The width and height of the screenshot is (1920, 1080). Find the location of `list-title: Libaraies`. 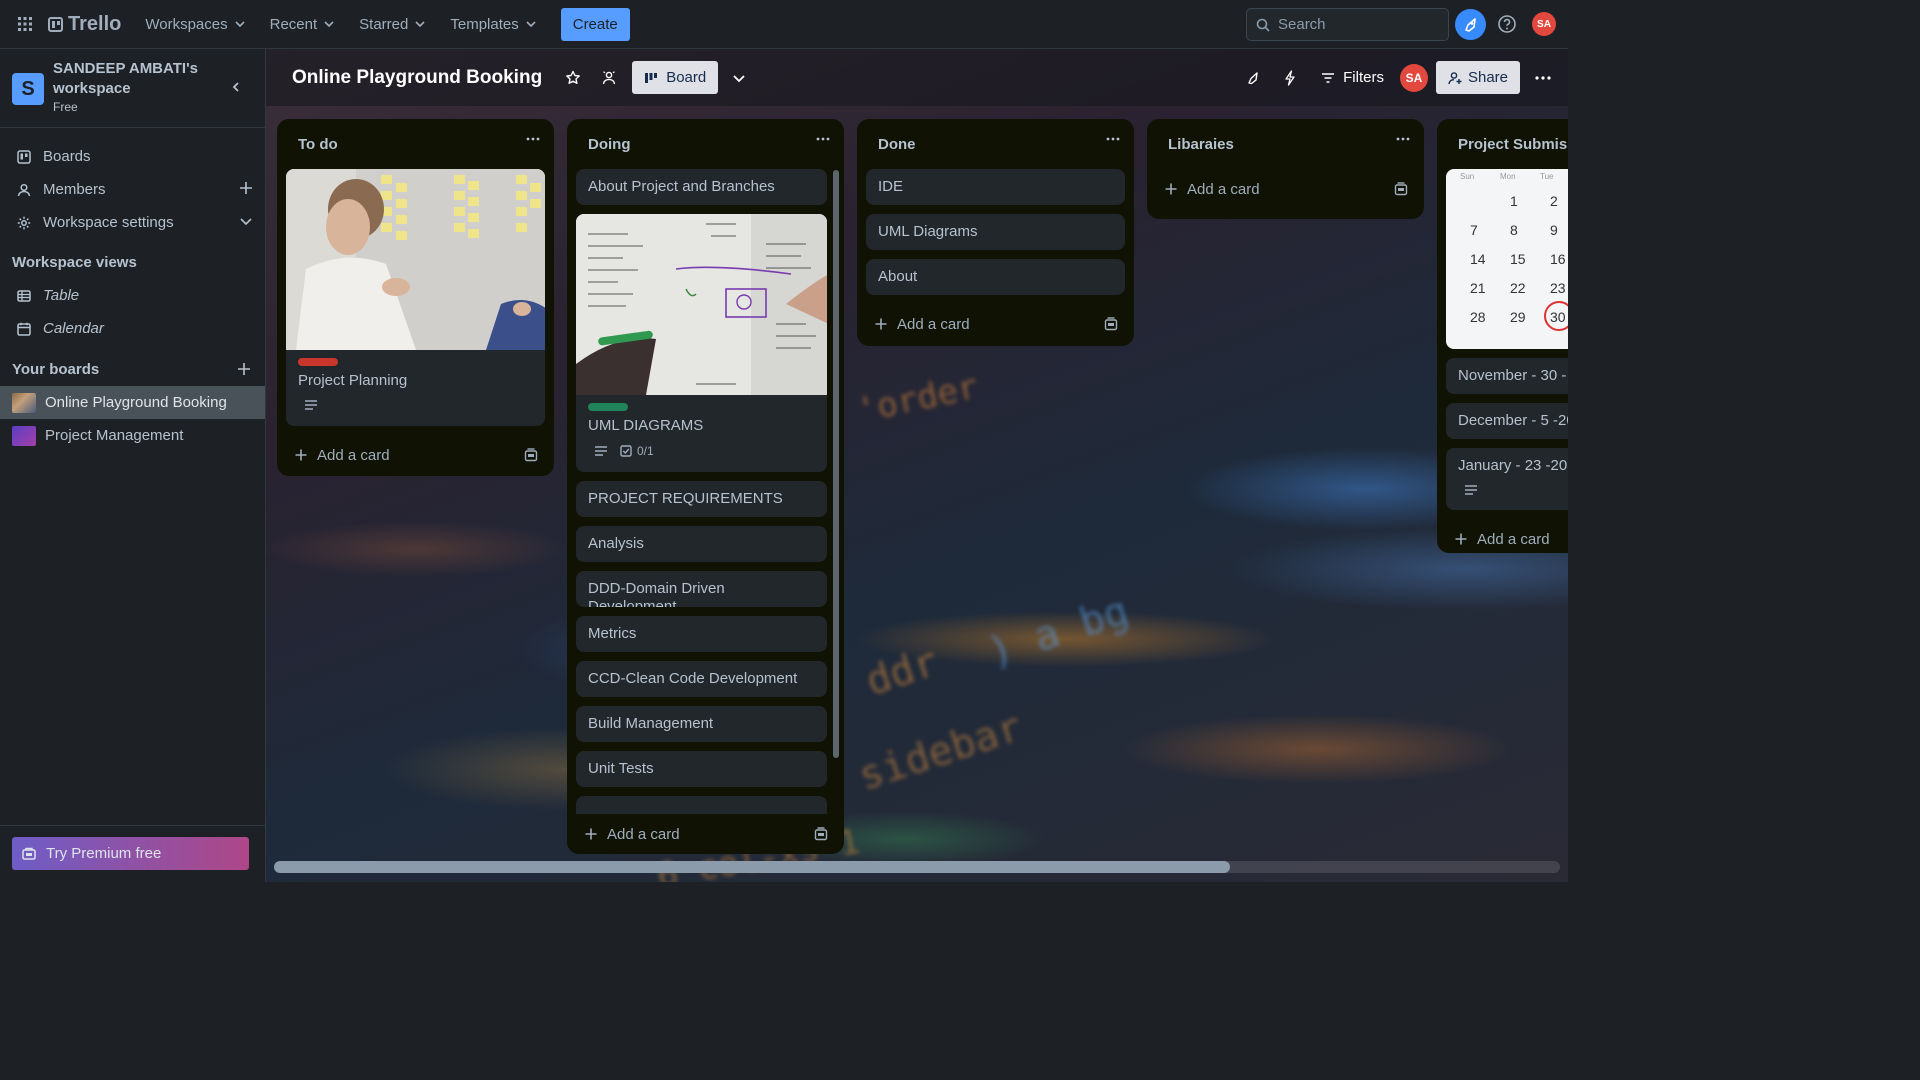

list-title: Libaraies is located at coordinates (1201, 144).